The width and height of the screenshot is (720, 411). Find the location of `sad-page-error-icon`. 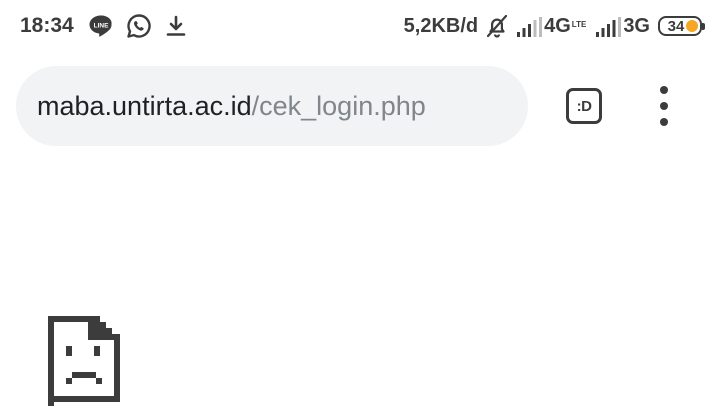

sad-page-error-icon is located at coordinates (84, 361).